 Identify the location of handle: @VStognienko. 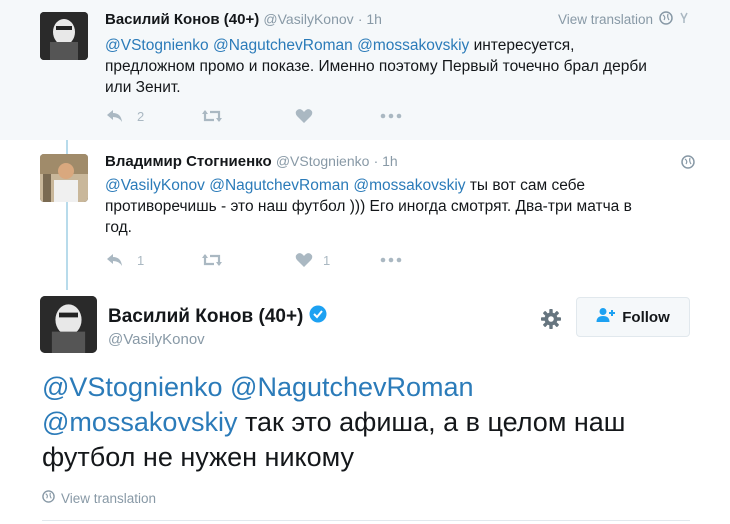
(323, 161).